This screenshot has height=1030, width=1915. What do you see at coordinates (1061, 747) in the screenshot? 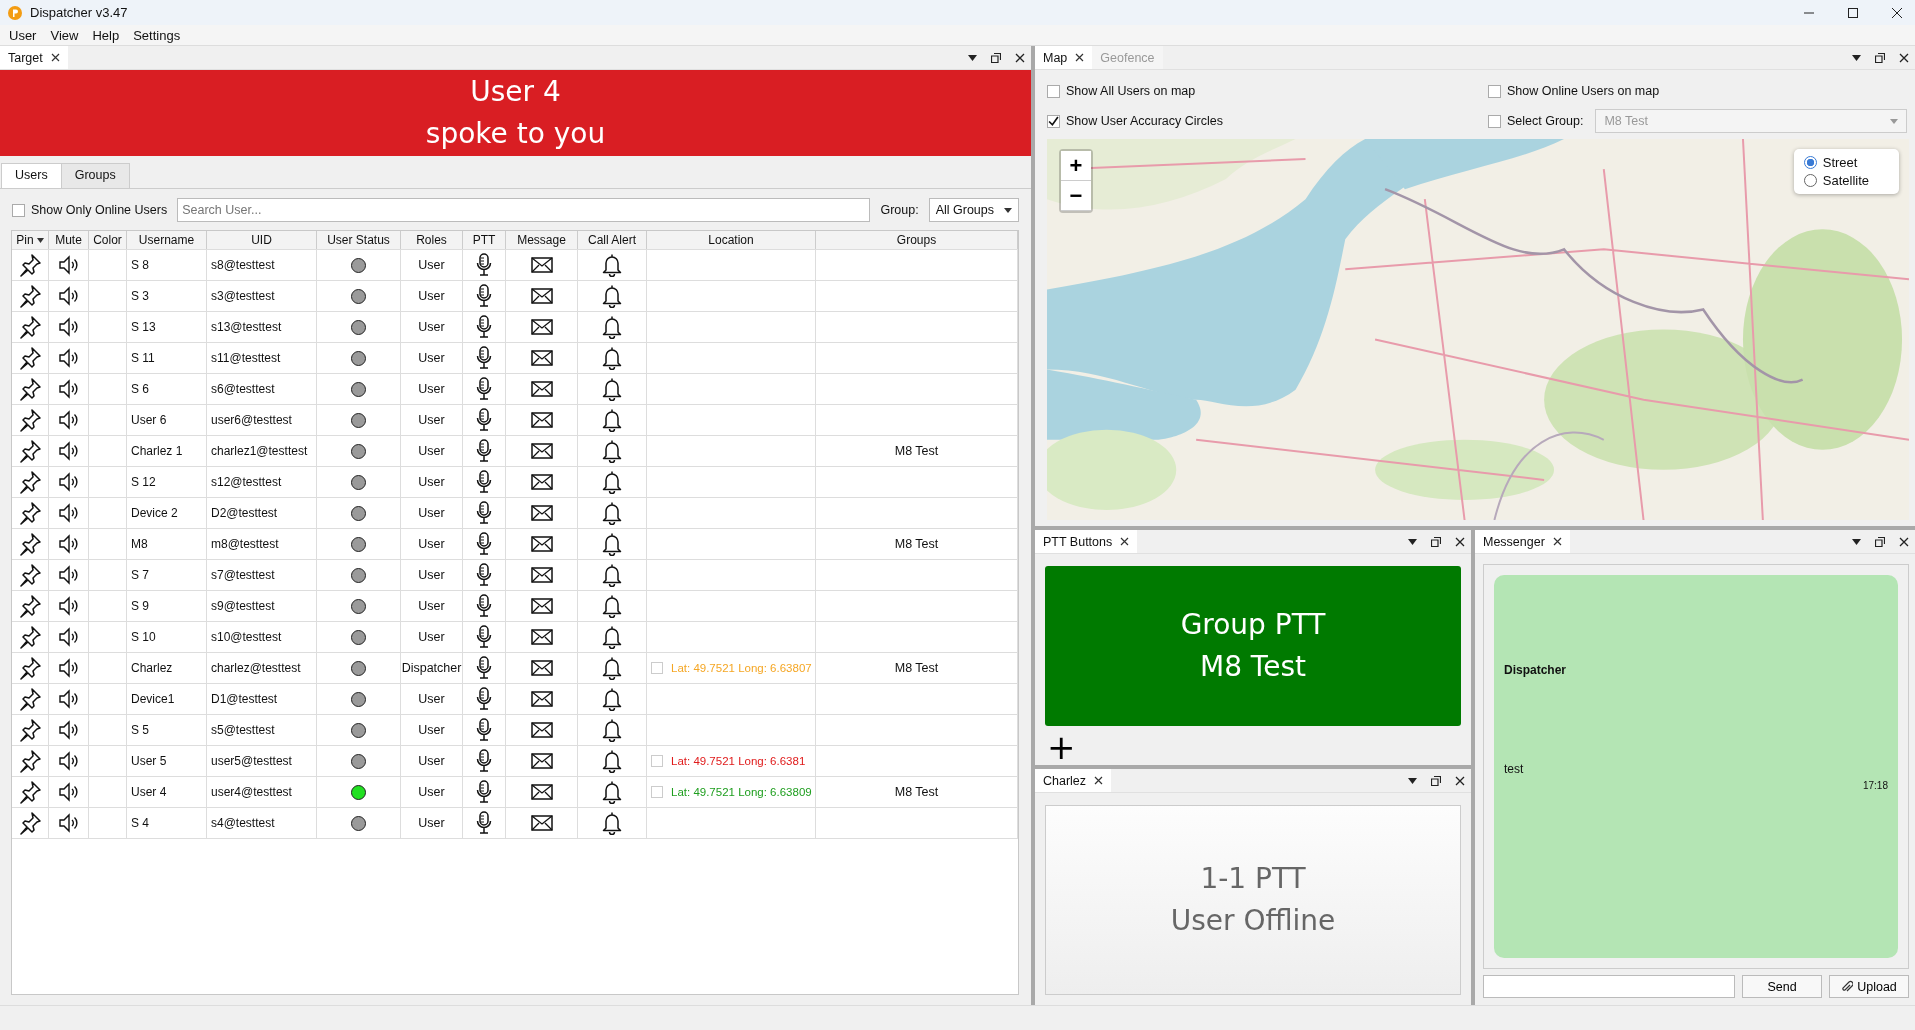
I see `add-button: +` at bounding box center [1061, 747].